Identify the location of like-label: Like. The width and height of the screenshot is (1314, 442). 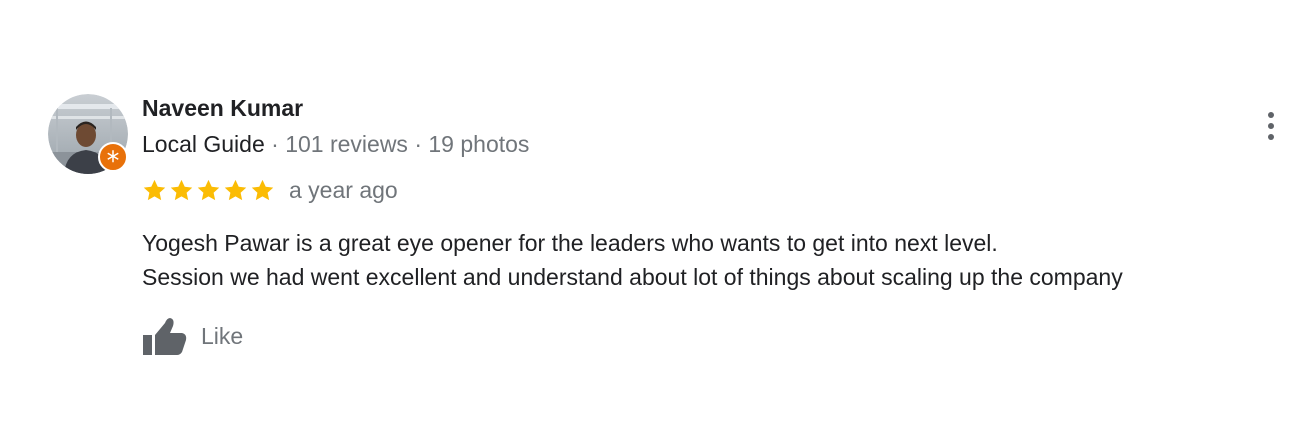
(222, 335).